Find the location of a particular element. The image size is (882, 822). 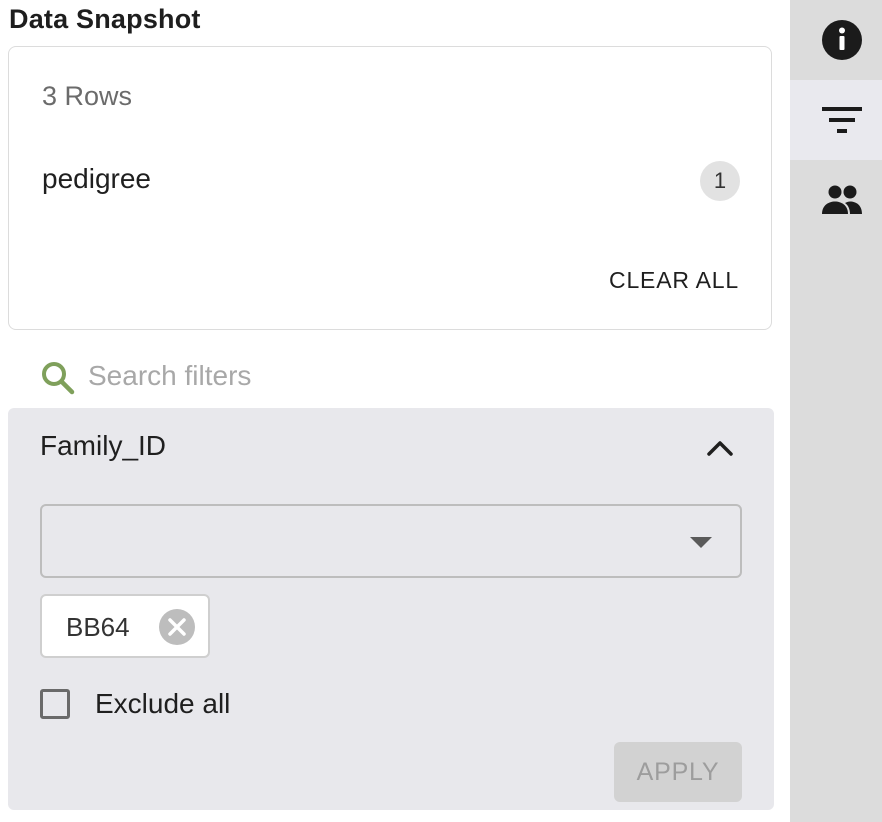

selected-tag: BB64 is located at coordinates (125, 626).